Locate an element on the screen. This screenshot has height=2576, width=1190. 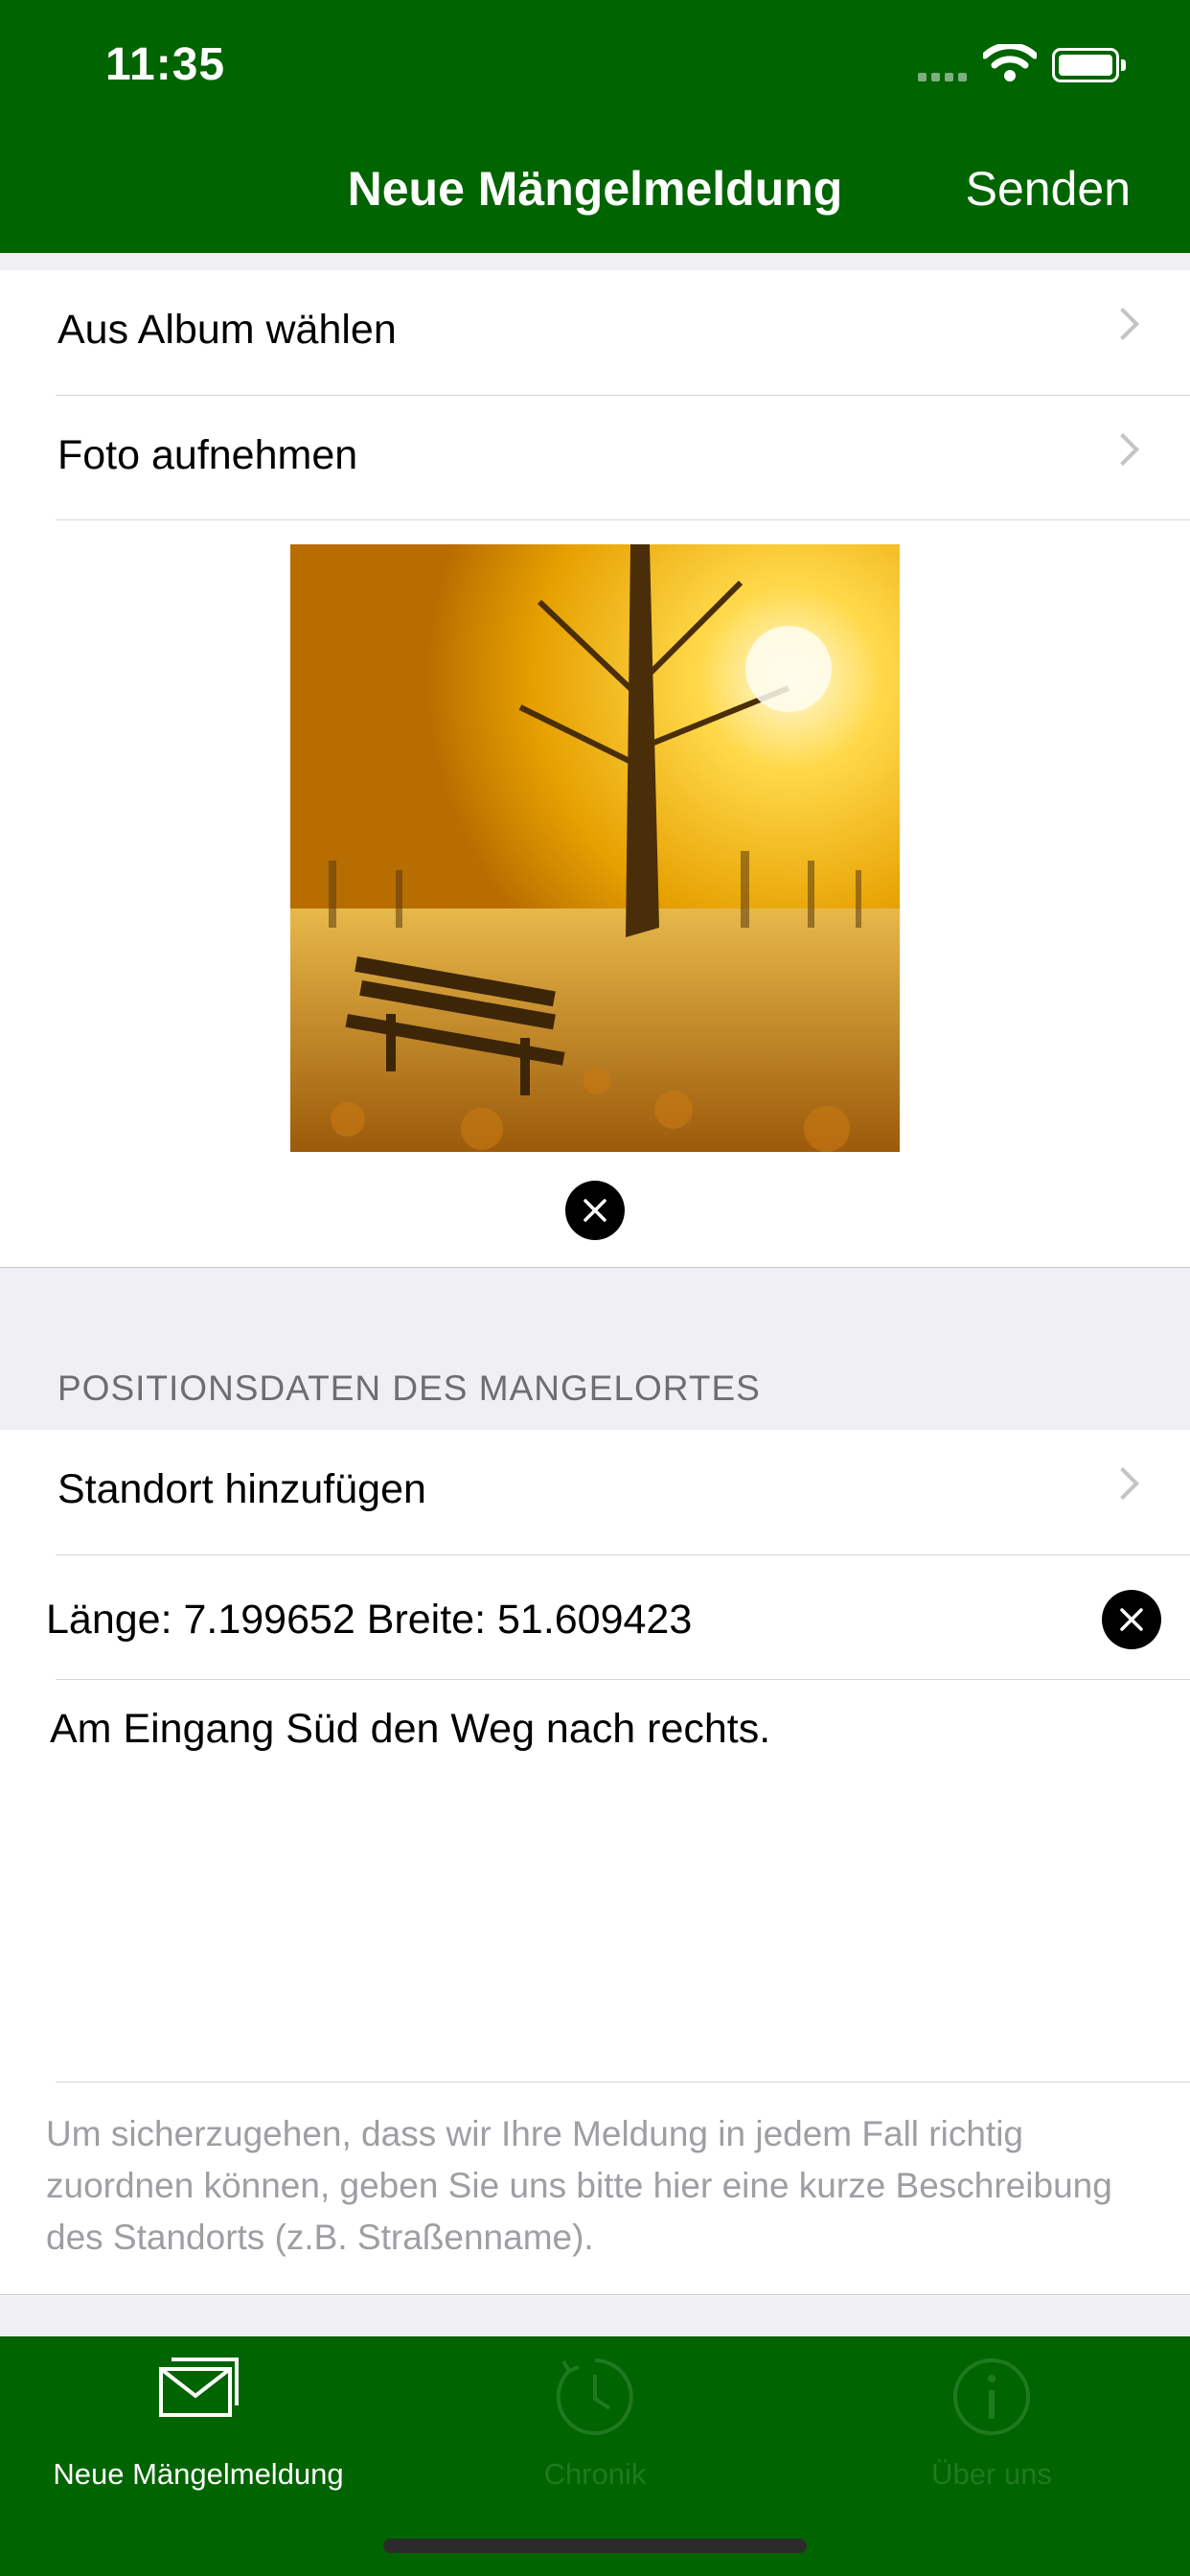
take-photo-row: Foto aufnehmen is located at coordinates (595, 458).